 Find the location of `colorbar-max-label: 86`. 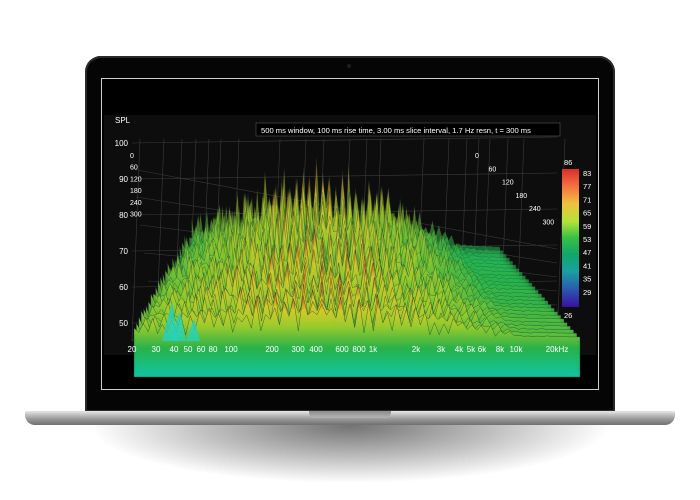

colorbar-max-label: 86 is located at coordinates (568, 162).